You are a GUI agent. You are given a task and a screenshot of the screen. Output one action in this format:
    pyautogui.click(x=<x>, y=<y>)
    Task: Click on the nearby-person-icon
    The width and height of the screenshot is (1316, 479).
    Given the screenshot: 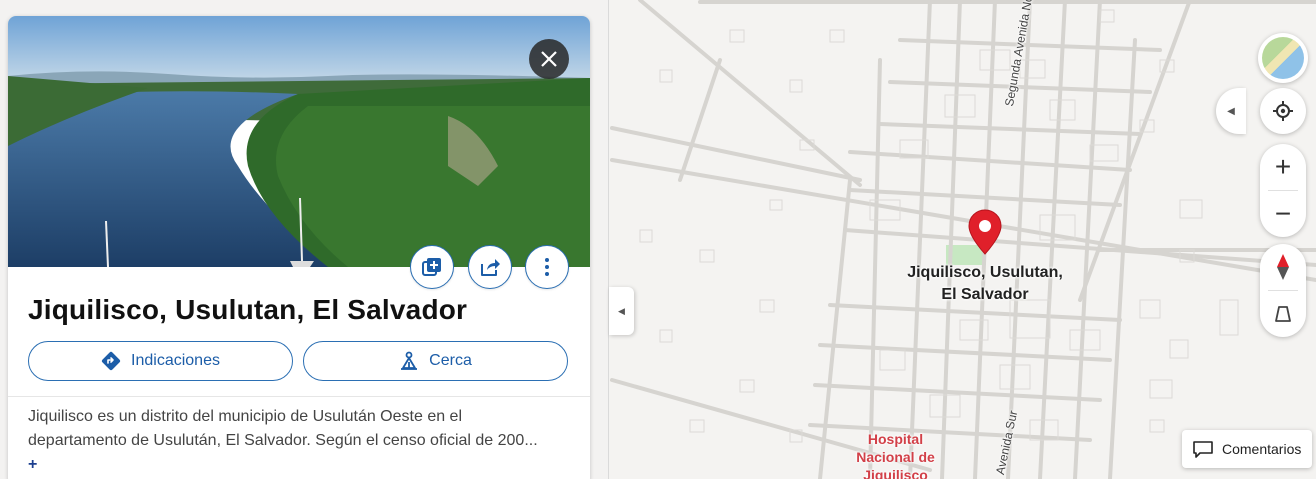 What is the action you would take?
    pyautogui.click(x=409, y=360)
    